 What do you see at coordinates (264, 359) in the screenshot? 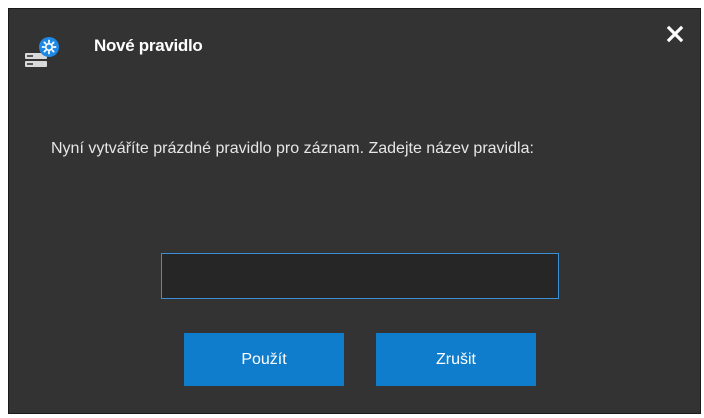
I see `apply-button: Použít` at bounding box center [264, 359].